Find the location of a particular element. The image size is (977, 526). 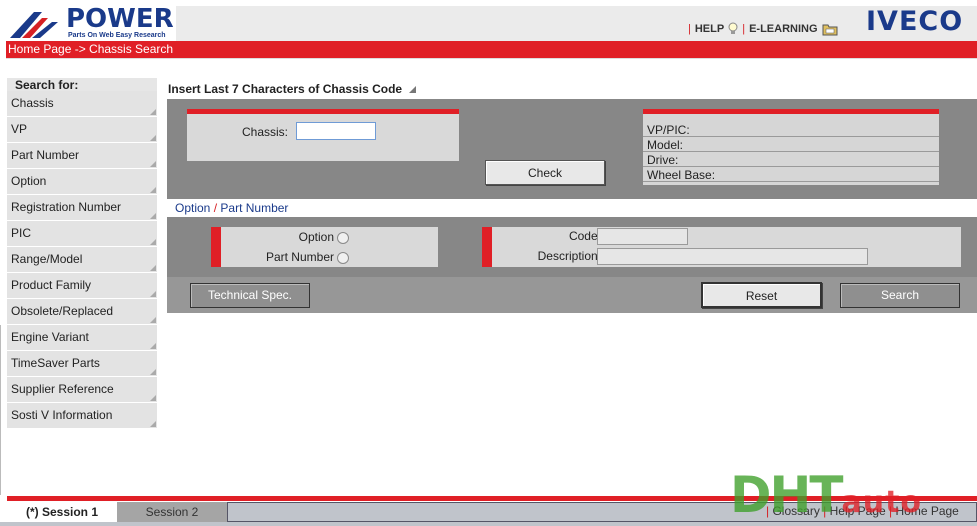

help-link: HELP is located at coordinates (709, 29).